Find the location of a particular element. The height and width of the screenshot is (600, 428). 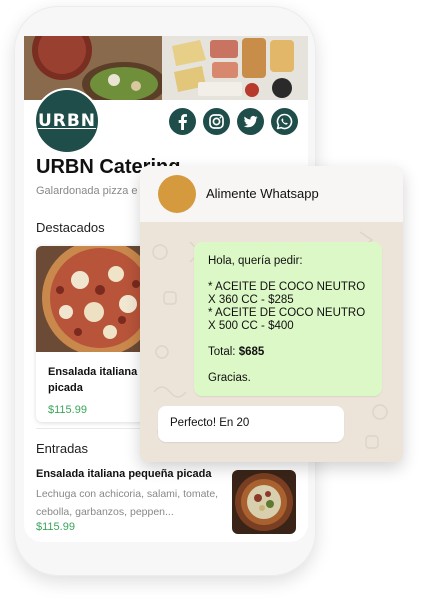

message-line: X 360 CC - $285 is located at coordinates (251, 300).